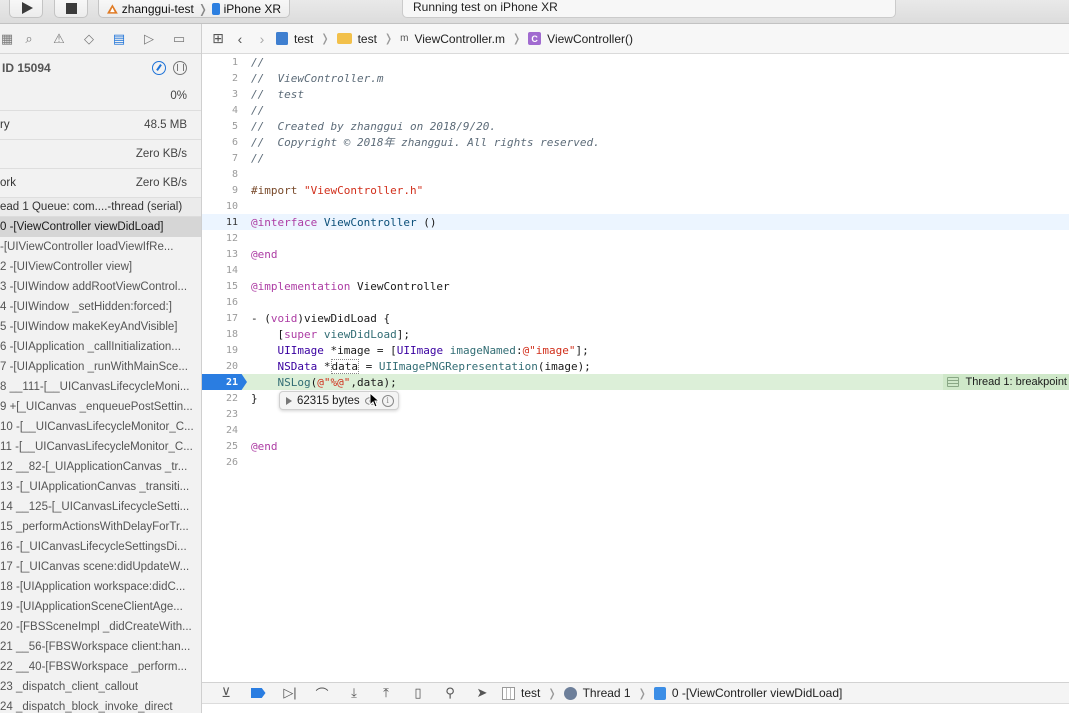 The height and width of the screenshot is (713, 1069). What do you see at coordinates (635, 206) in the screenshot?
I see `code-line: 10` at bounding box center [635, 206].